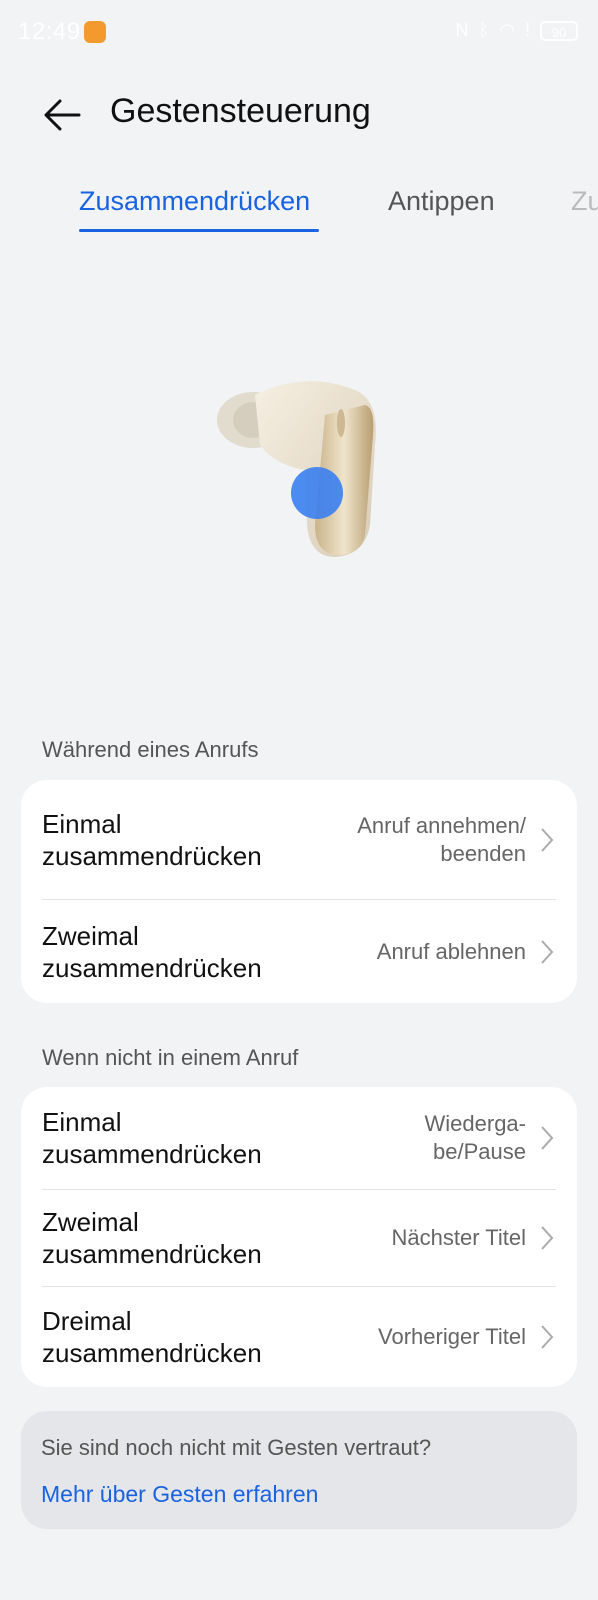 This screenshot has height=1600, width=598. Describe the element at coordinates (484, 30) in the screenshot. I see `bluetooth-icon: ᛒ` at that location.